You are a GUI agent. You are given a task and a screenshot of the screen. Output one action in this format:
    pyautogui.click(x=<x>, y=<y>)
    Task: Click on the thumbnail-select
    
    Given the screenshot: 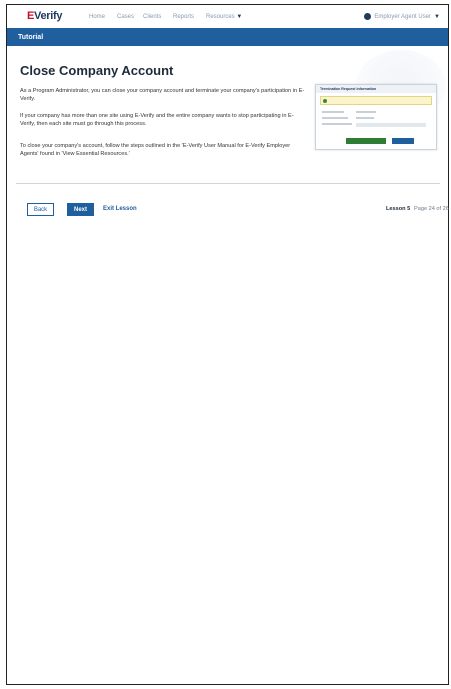 What is the action you would take?
    pyautogui.click(x=391, y=125)
    